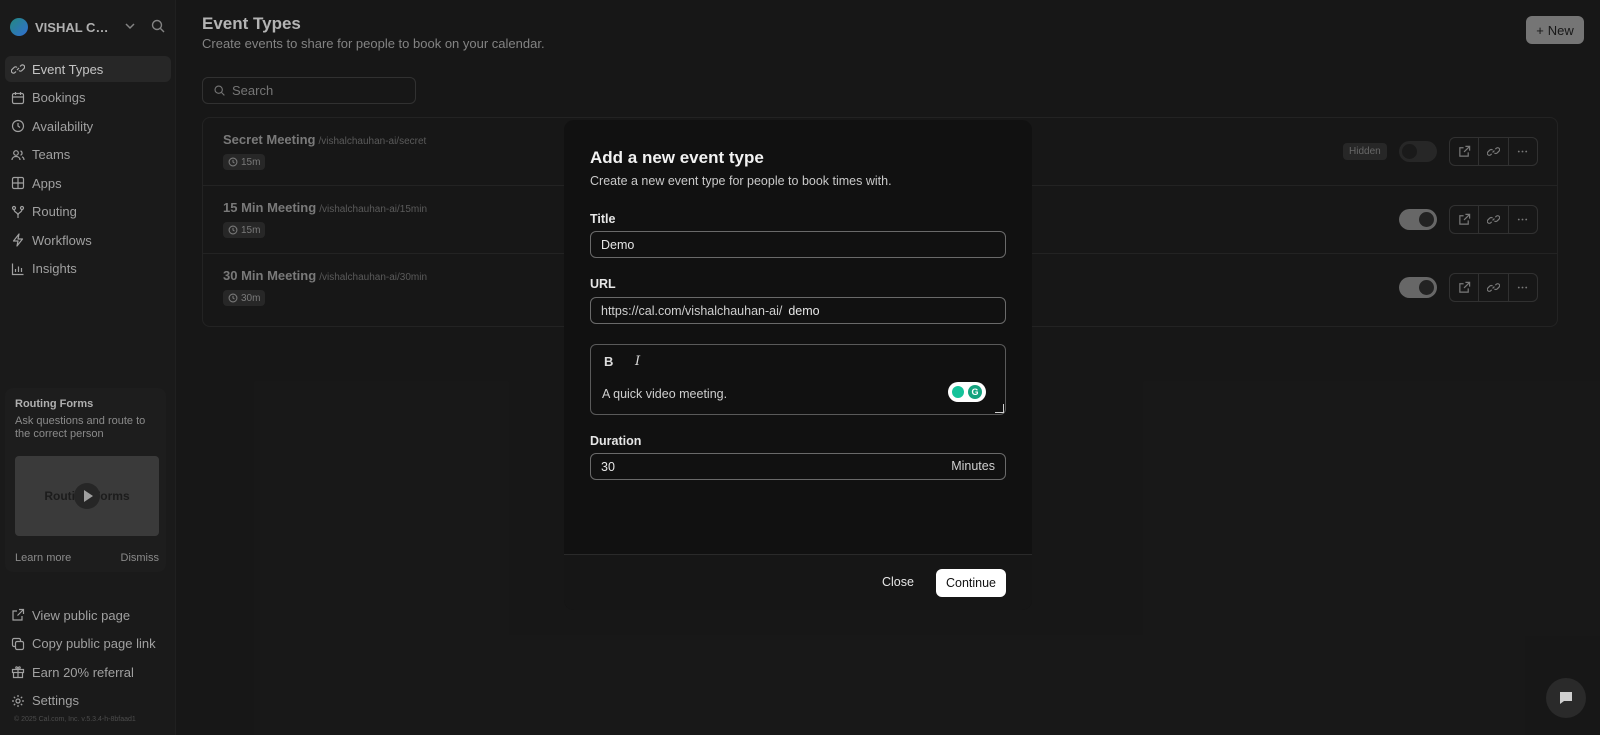  Describe the element at coordinates (664, 394) in the screenshot. I see `description-text: A quick video meeting.` at that location.